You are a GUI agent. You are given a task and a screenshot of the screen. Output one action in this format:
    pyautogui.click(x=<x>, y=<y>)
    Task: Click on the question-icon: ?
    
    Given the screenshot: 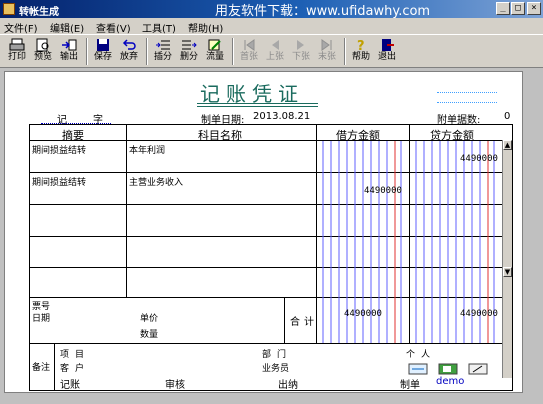 What is the action you would take?
    pyautogui.click(x=361, y=45)
    